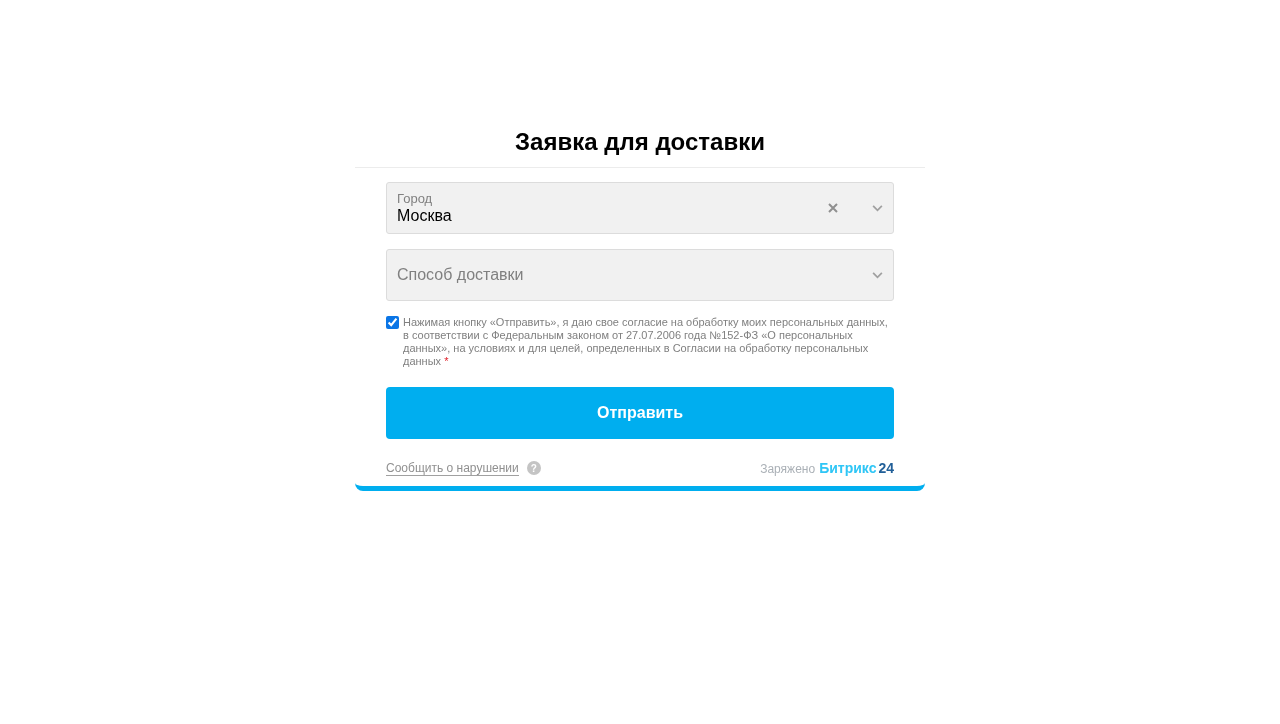  What do you see at coordinates (833, 208) in the screenshot?
I see `clear-icon` at bounding box center [833, 208].